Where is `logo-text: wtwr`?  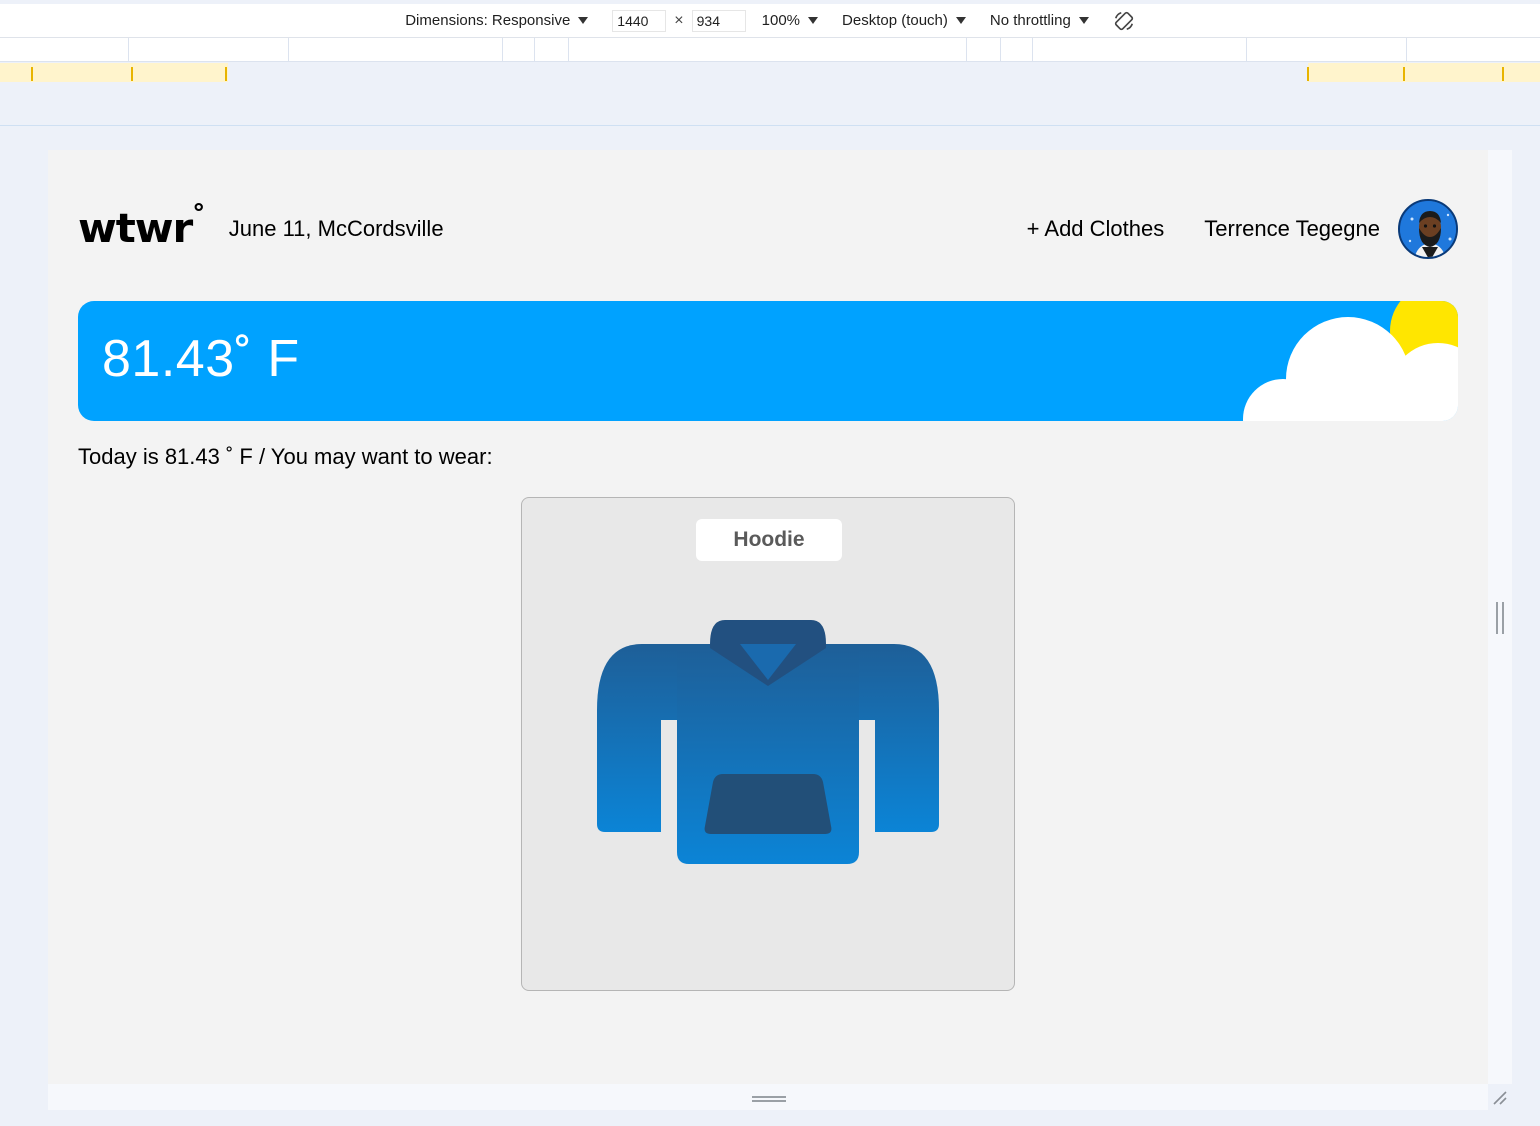 logo-text: wtwr is located at coordinates (135, 229).